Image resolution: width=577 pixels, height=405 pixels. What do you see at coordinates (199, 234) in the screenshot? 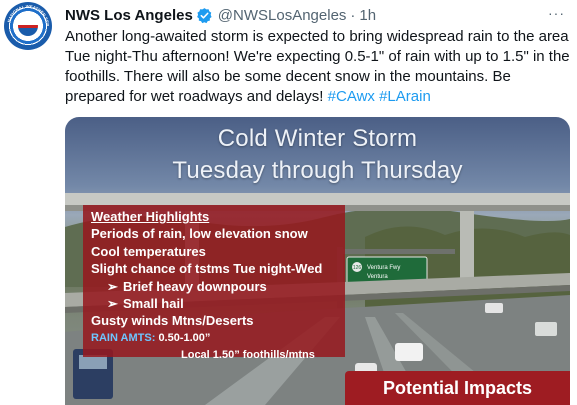
I see `highlight-item: Periods of rain, low elevation snow` at bounding box center [199, 234].